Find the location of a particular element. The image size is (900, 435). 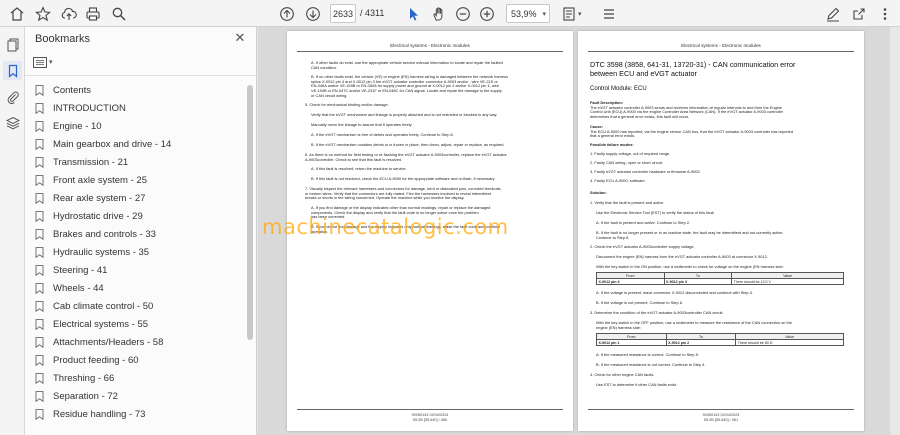

next-page-icon is located at coordinates (312, 13).